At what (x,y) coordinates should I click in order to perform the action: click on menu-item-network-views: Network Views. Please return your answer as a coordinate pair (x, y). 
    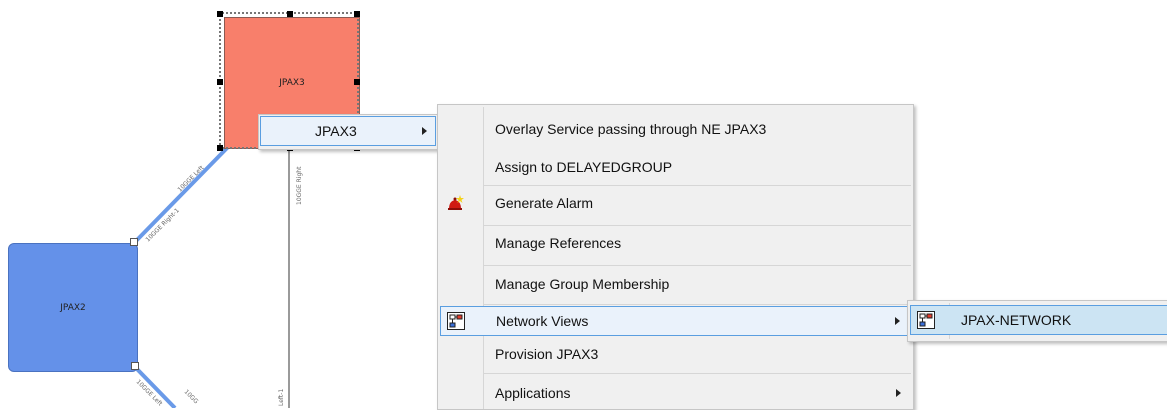
    Looking at the image, I should click on (675, 321).